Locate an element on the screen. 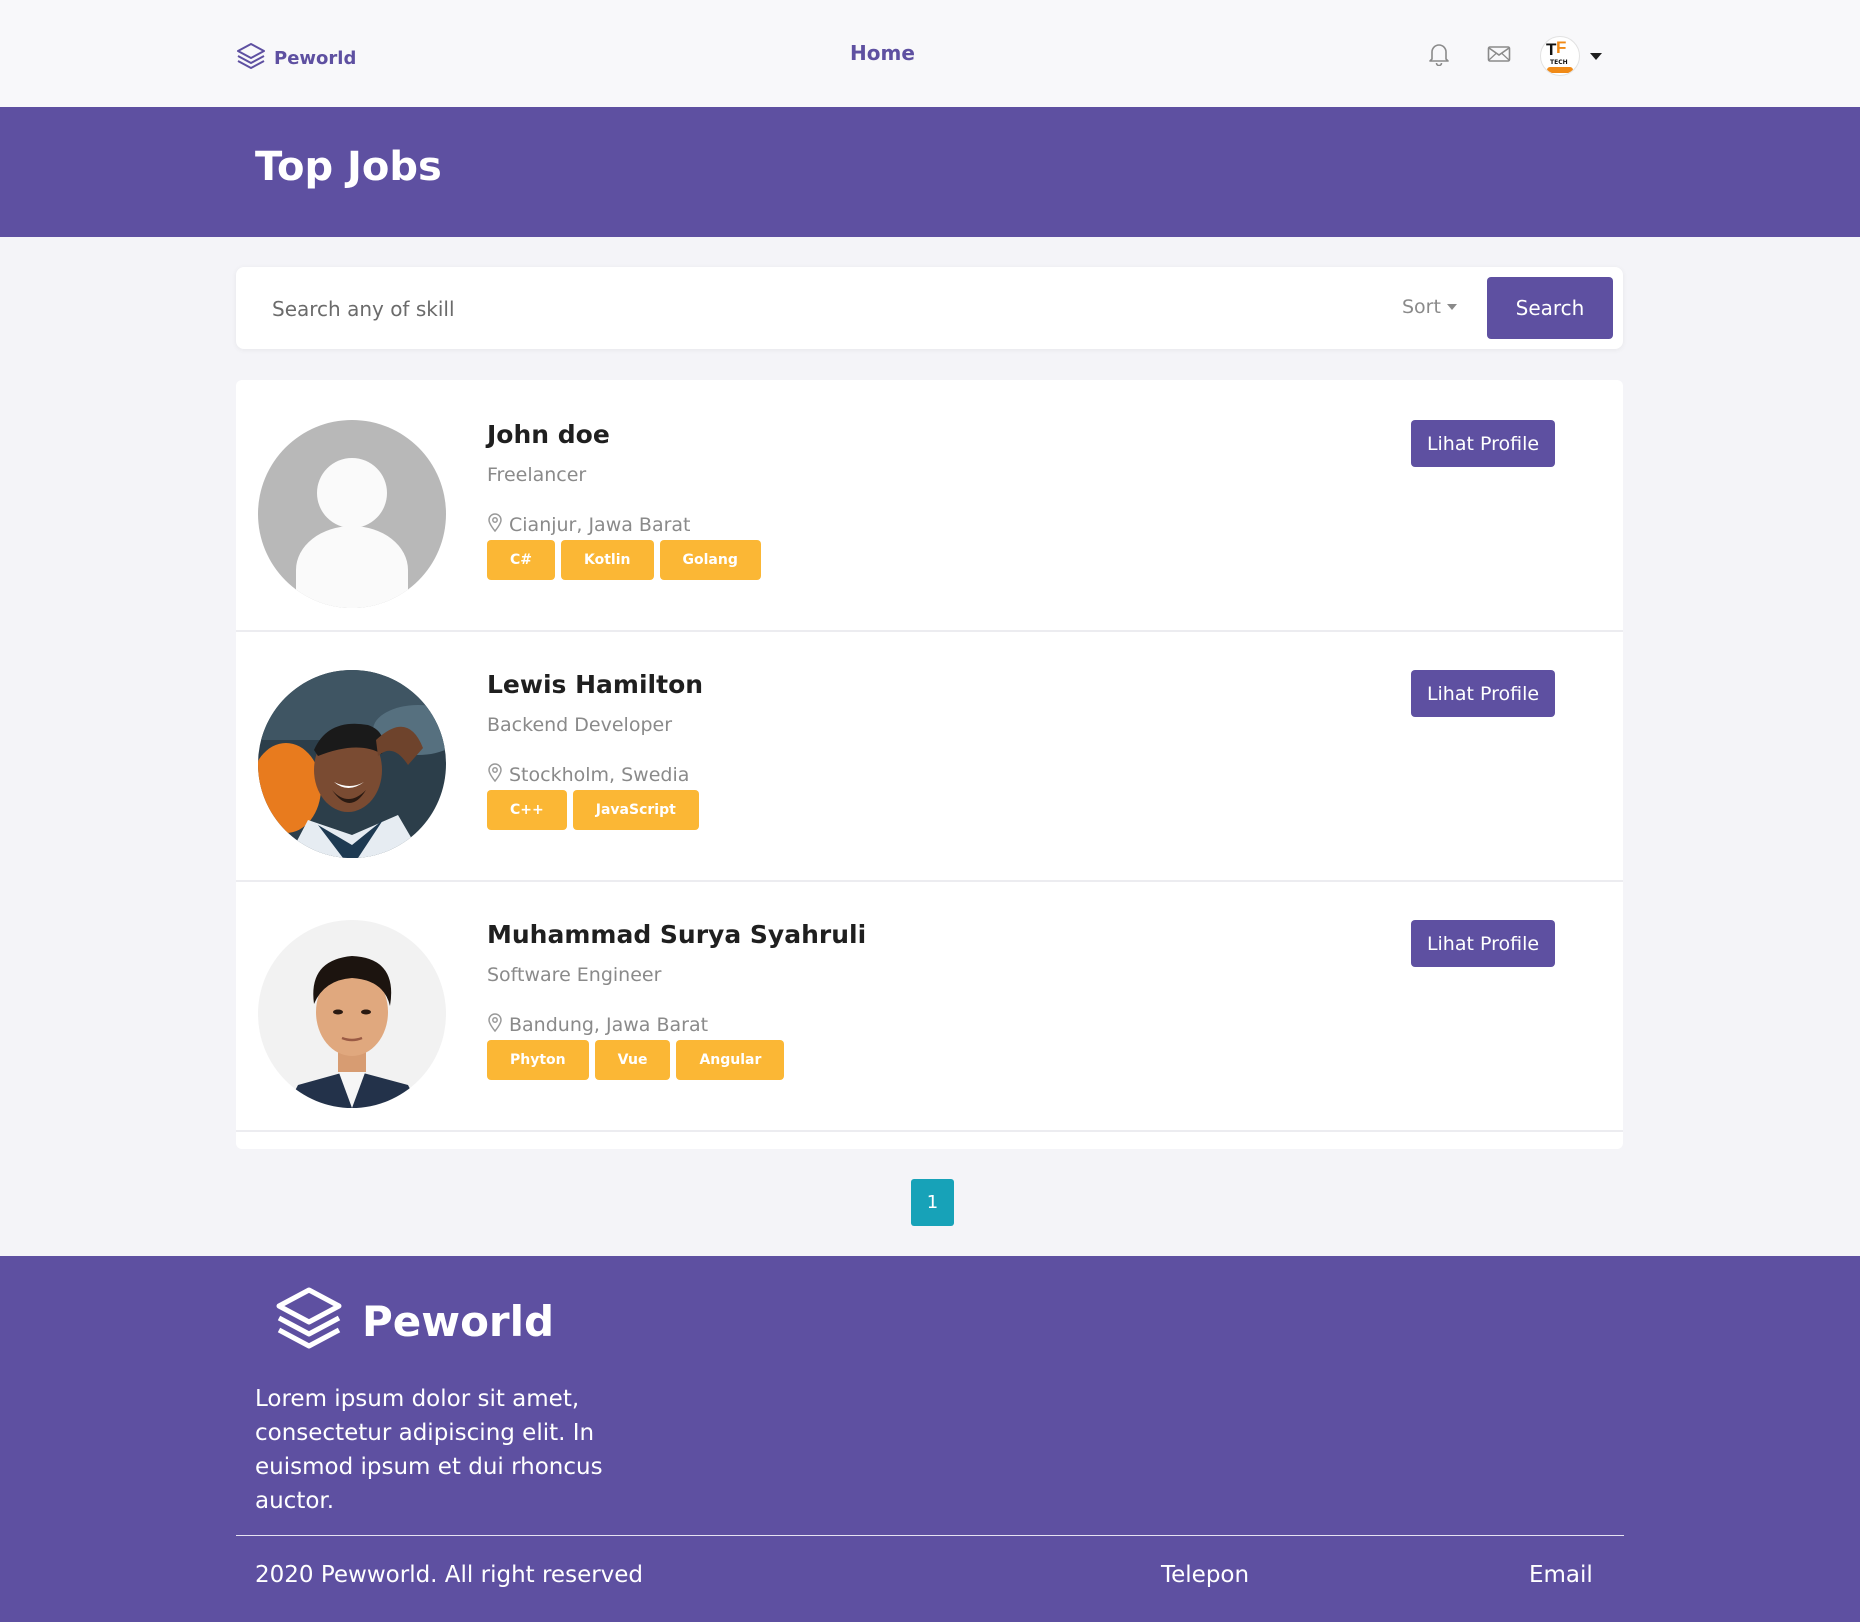  location-text: Stockholm, Swedia is located at coordinates (599, 774).